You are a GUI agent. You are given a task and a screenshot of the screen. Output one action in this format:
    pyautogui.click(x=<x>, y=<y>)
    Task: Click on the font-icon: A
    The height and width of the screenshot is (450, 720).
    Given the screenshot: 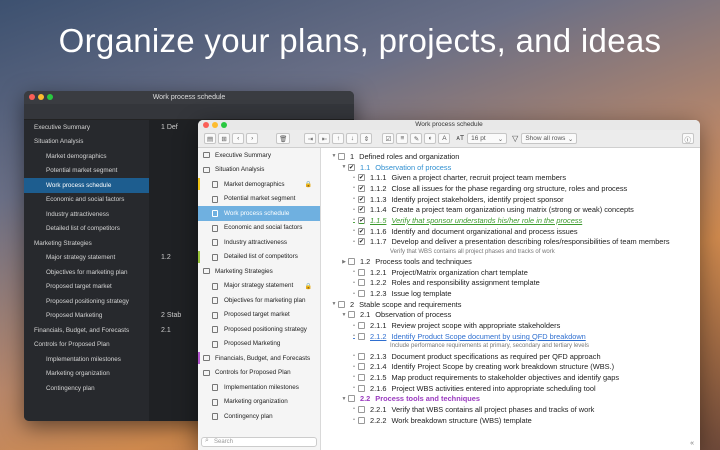 What is the action you would take?
    pyautogui.click(x=444, y=138)
    